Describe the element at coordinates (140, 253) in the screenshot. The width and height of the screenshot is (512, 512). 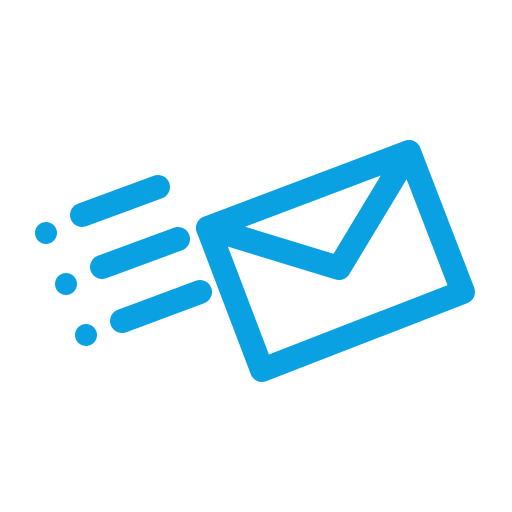
I see `speed-line-middle` at that location.